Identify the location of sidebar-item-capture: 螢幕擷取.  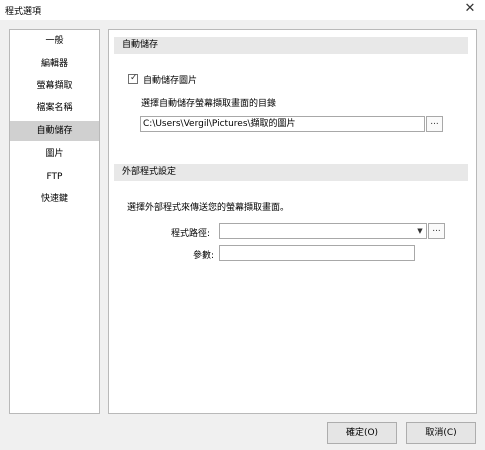
(54, 86).